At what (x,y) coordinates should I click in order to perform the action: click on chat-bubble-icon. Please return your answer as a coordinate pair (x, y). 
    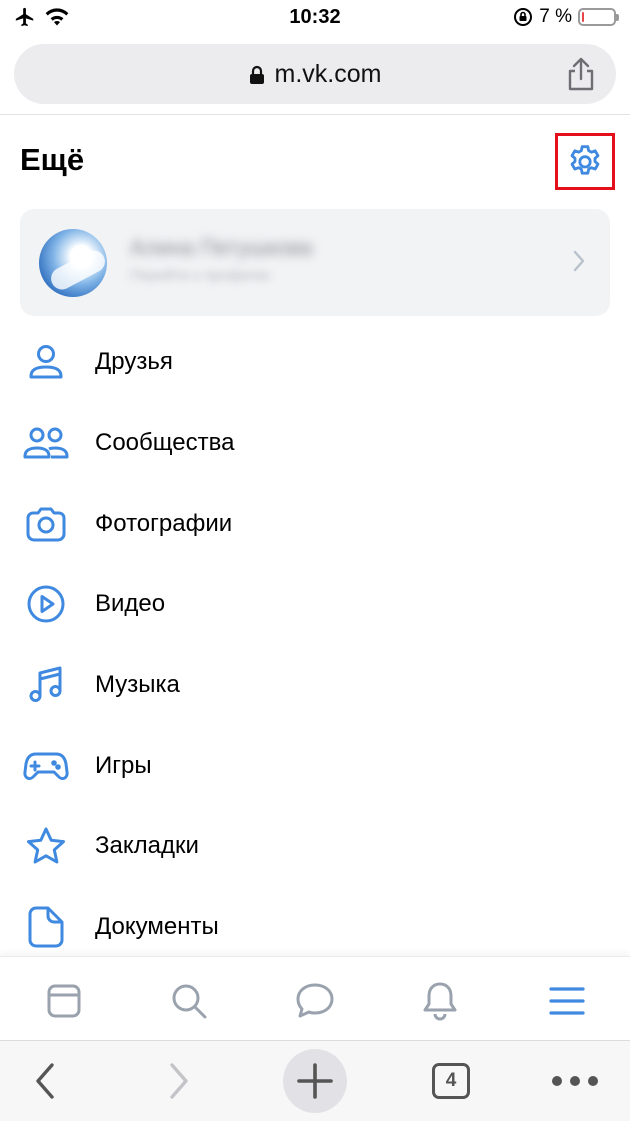
    Looking at the image, I should click on (315, 1000).